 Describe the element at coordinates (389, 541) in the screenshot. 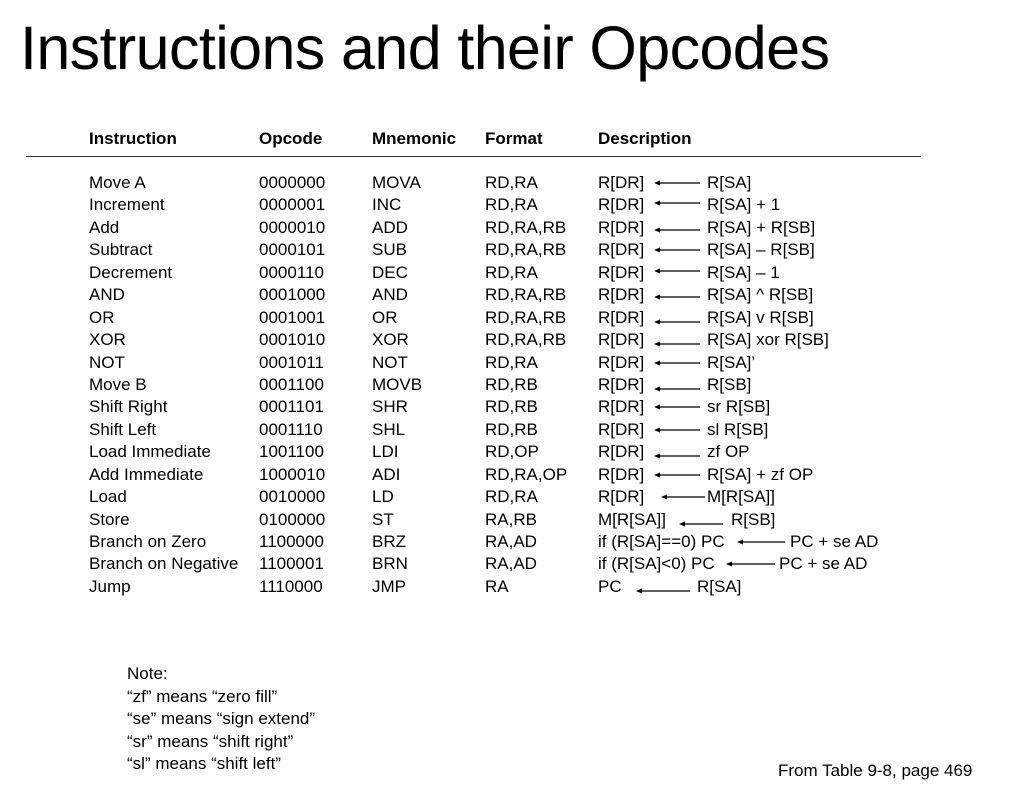

I see `mnemonic-cell: BRZ` at that location.